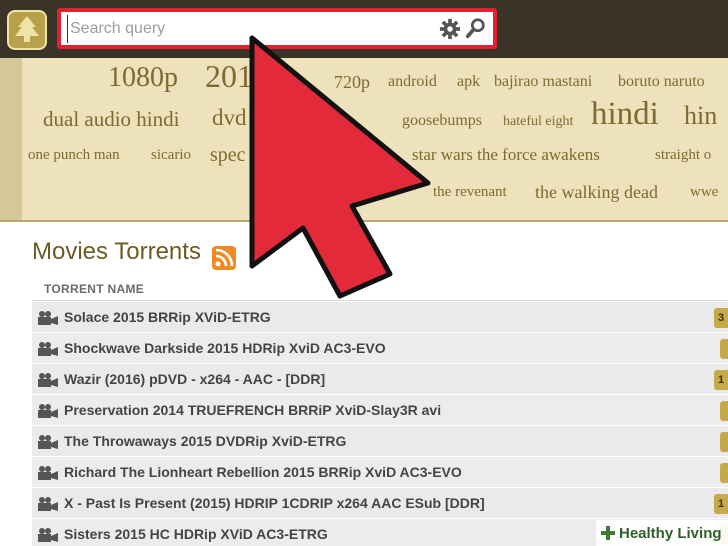  Describe the element at coordinates (247, 29) in the screenshot. I see `search-input` at that location.